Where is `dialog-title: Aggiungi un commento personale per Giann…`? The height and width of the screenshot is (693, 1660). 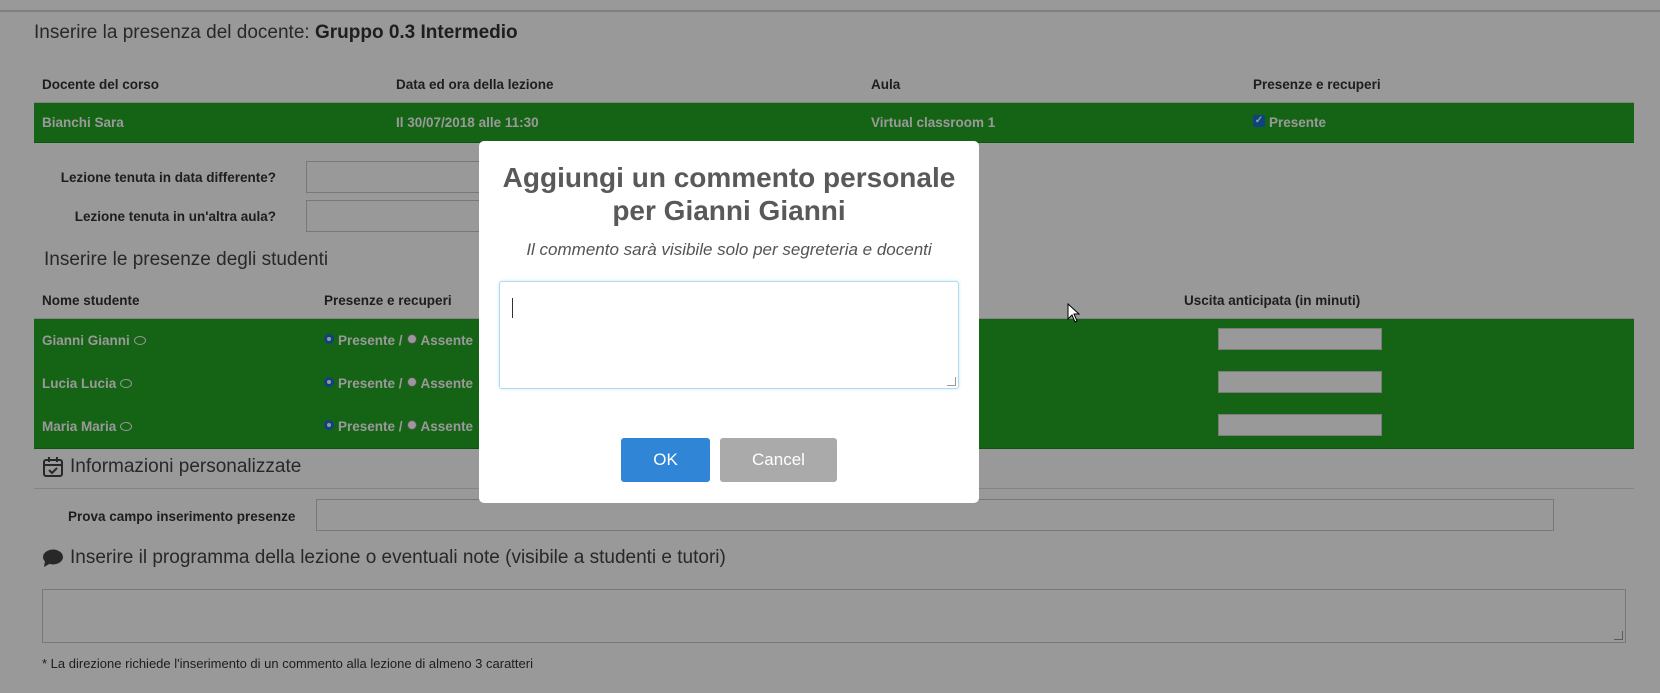 dialog-title: Aggiungi un commento personale per Giann… is located at coordinates (729, 194).